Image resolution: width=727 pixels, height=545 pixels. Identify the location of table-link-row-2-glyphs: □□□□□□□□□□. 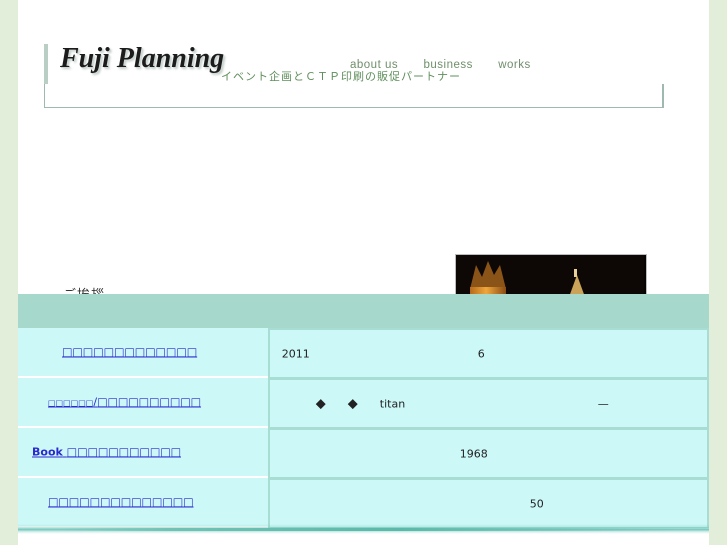
(149, 402).